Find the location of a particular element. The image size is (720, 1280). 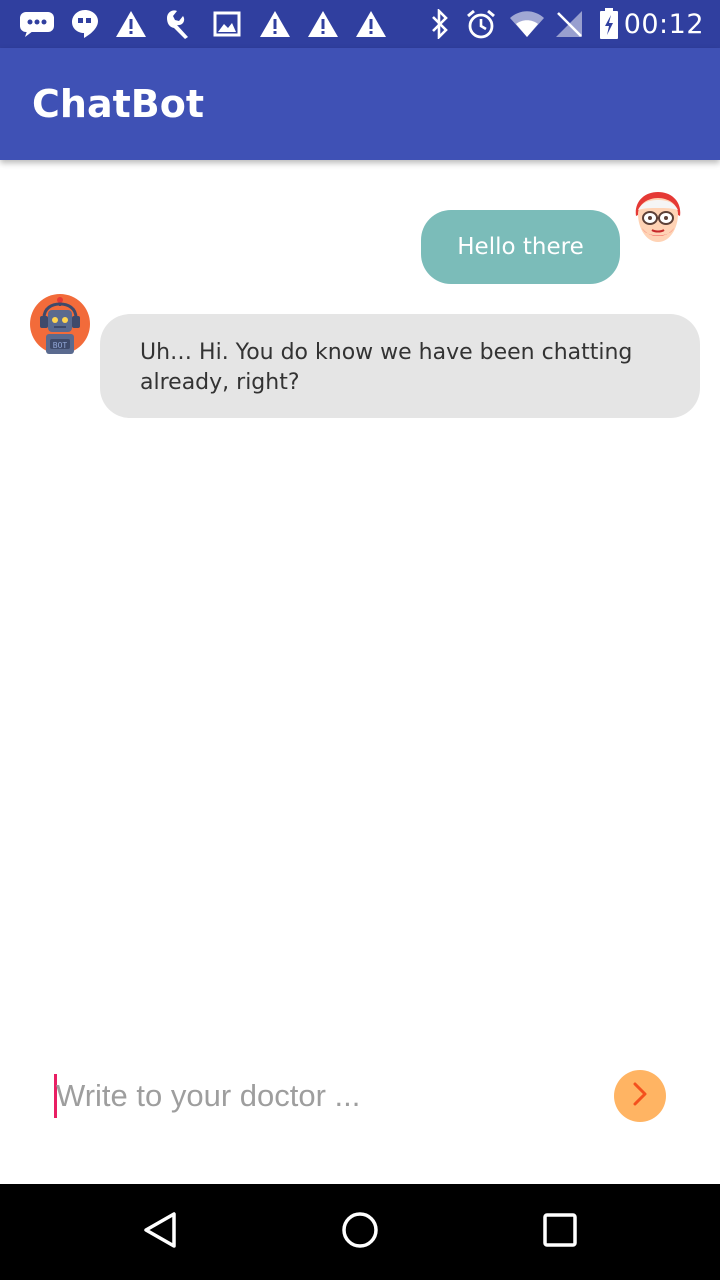

home-button is located at coordinates (360, 1232).